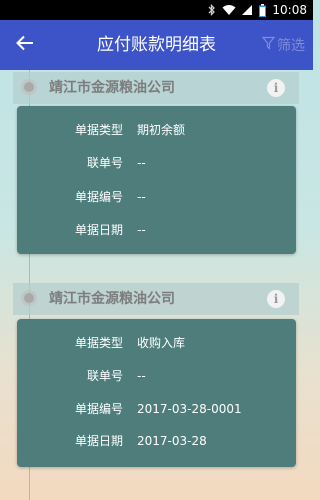  I want to click on card-row: 单据编号 2017-03-28-0001, so click(156, 409).